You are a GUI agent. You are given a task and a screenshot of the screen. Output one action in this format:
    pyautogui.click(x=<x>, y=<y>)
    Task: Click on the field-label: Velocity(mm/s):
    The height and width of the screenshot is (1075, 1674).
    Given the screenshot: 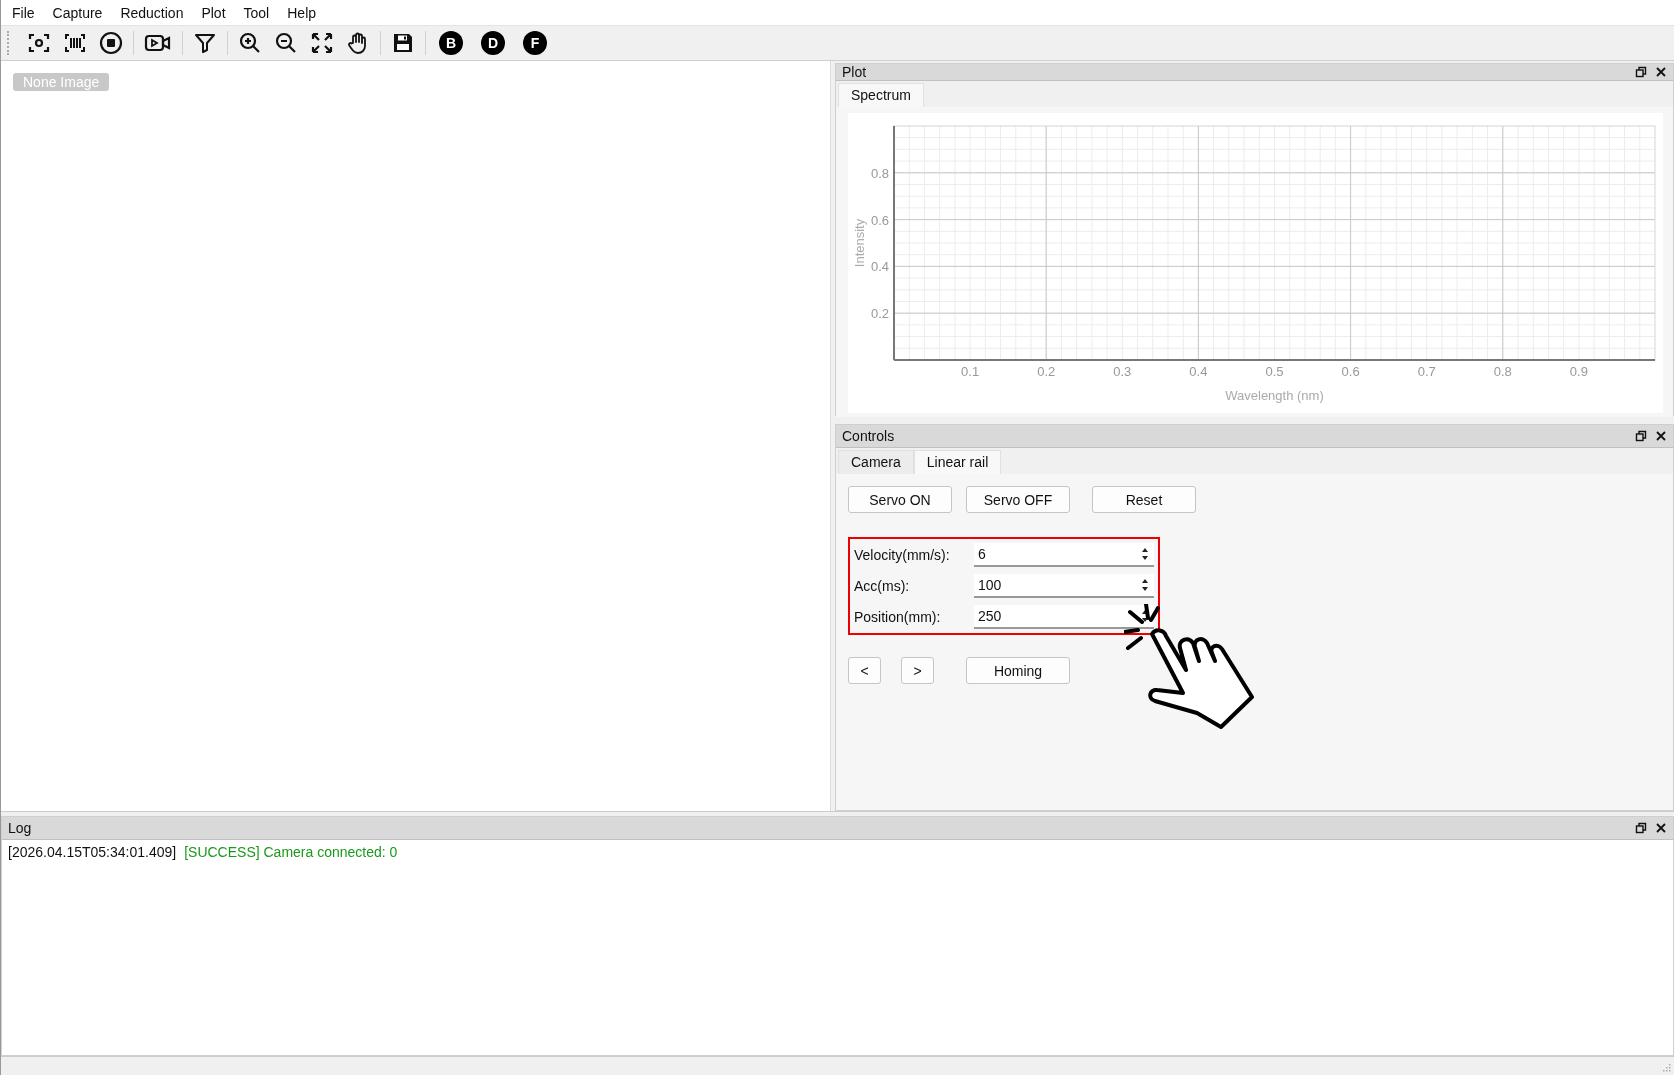 What is the action you would take?
    pyautogui.click(x=902, y=555)
    